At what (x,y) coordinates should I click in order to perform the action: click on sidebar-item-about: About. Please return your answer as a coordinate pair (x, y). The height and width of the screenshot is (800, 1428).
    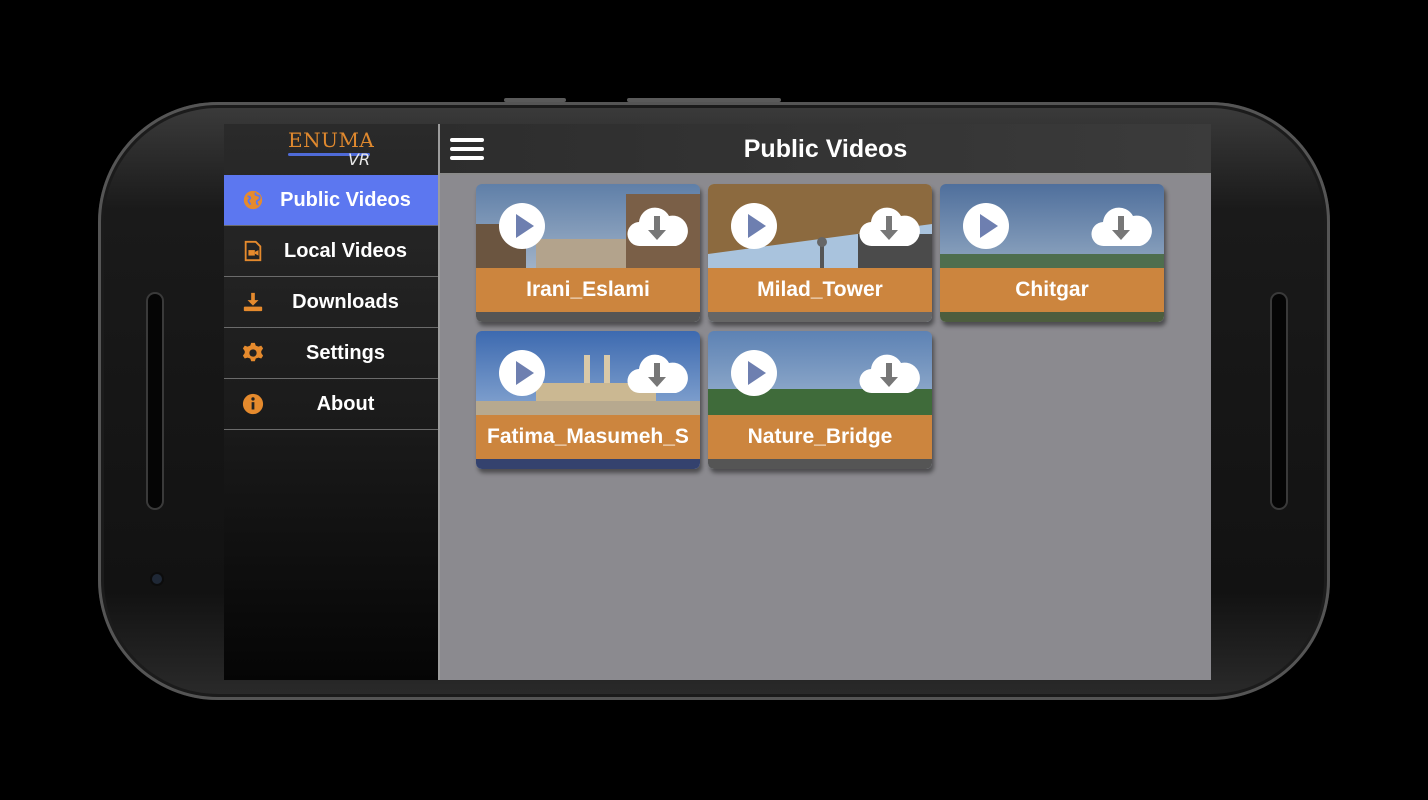
    Looking at the image, I should click on (331, 404).